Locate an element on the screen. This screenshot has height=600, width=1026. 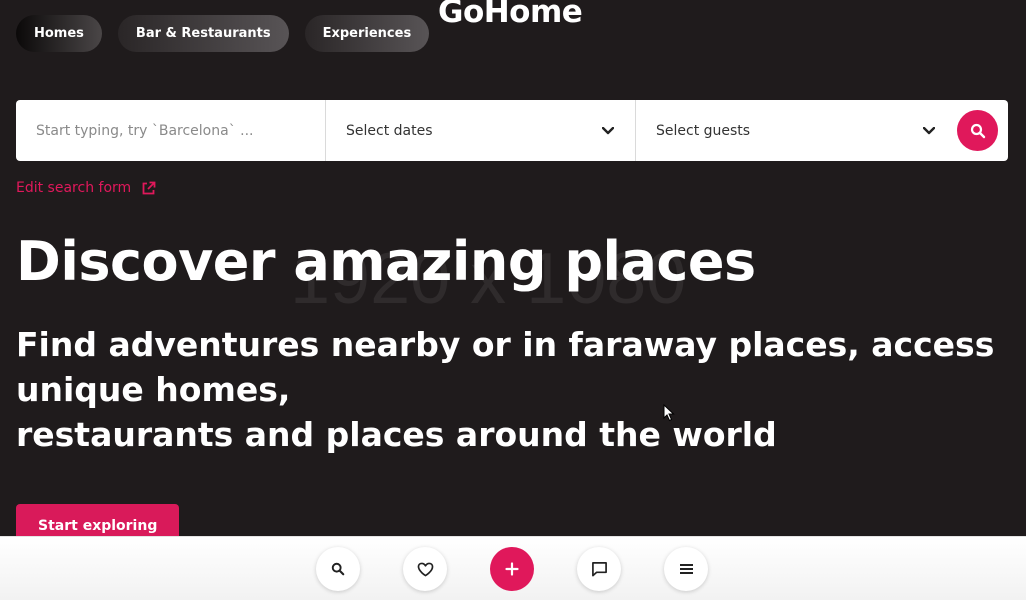
heart-icon is located at coordinates (425, 569).